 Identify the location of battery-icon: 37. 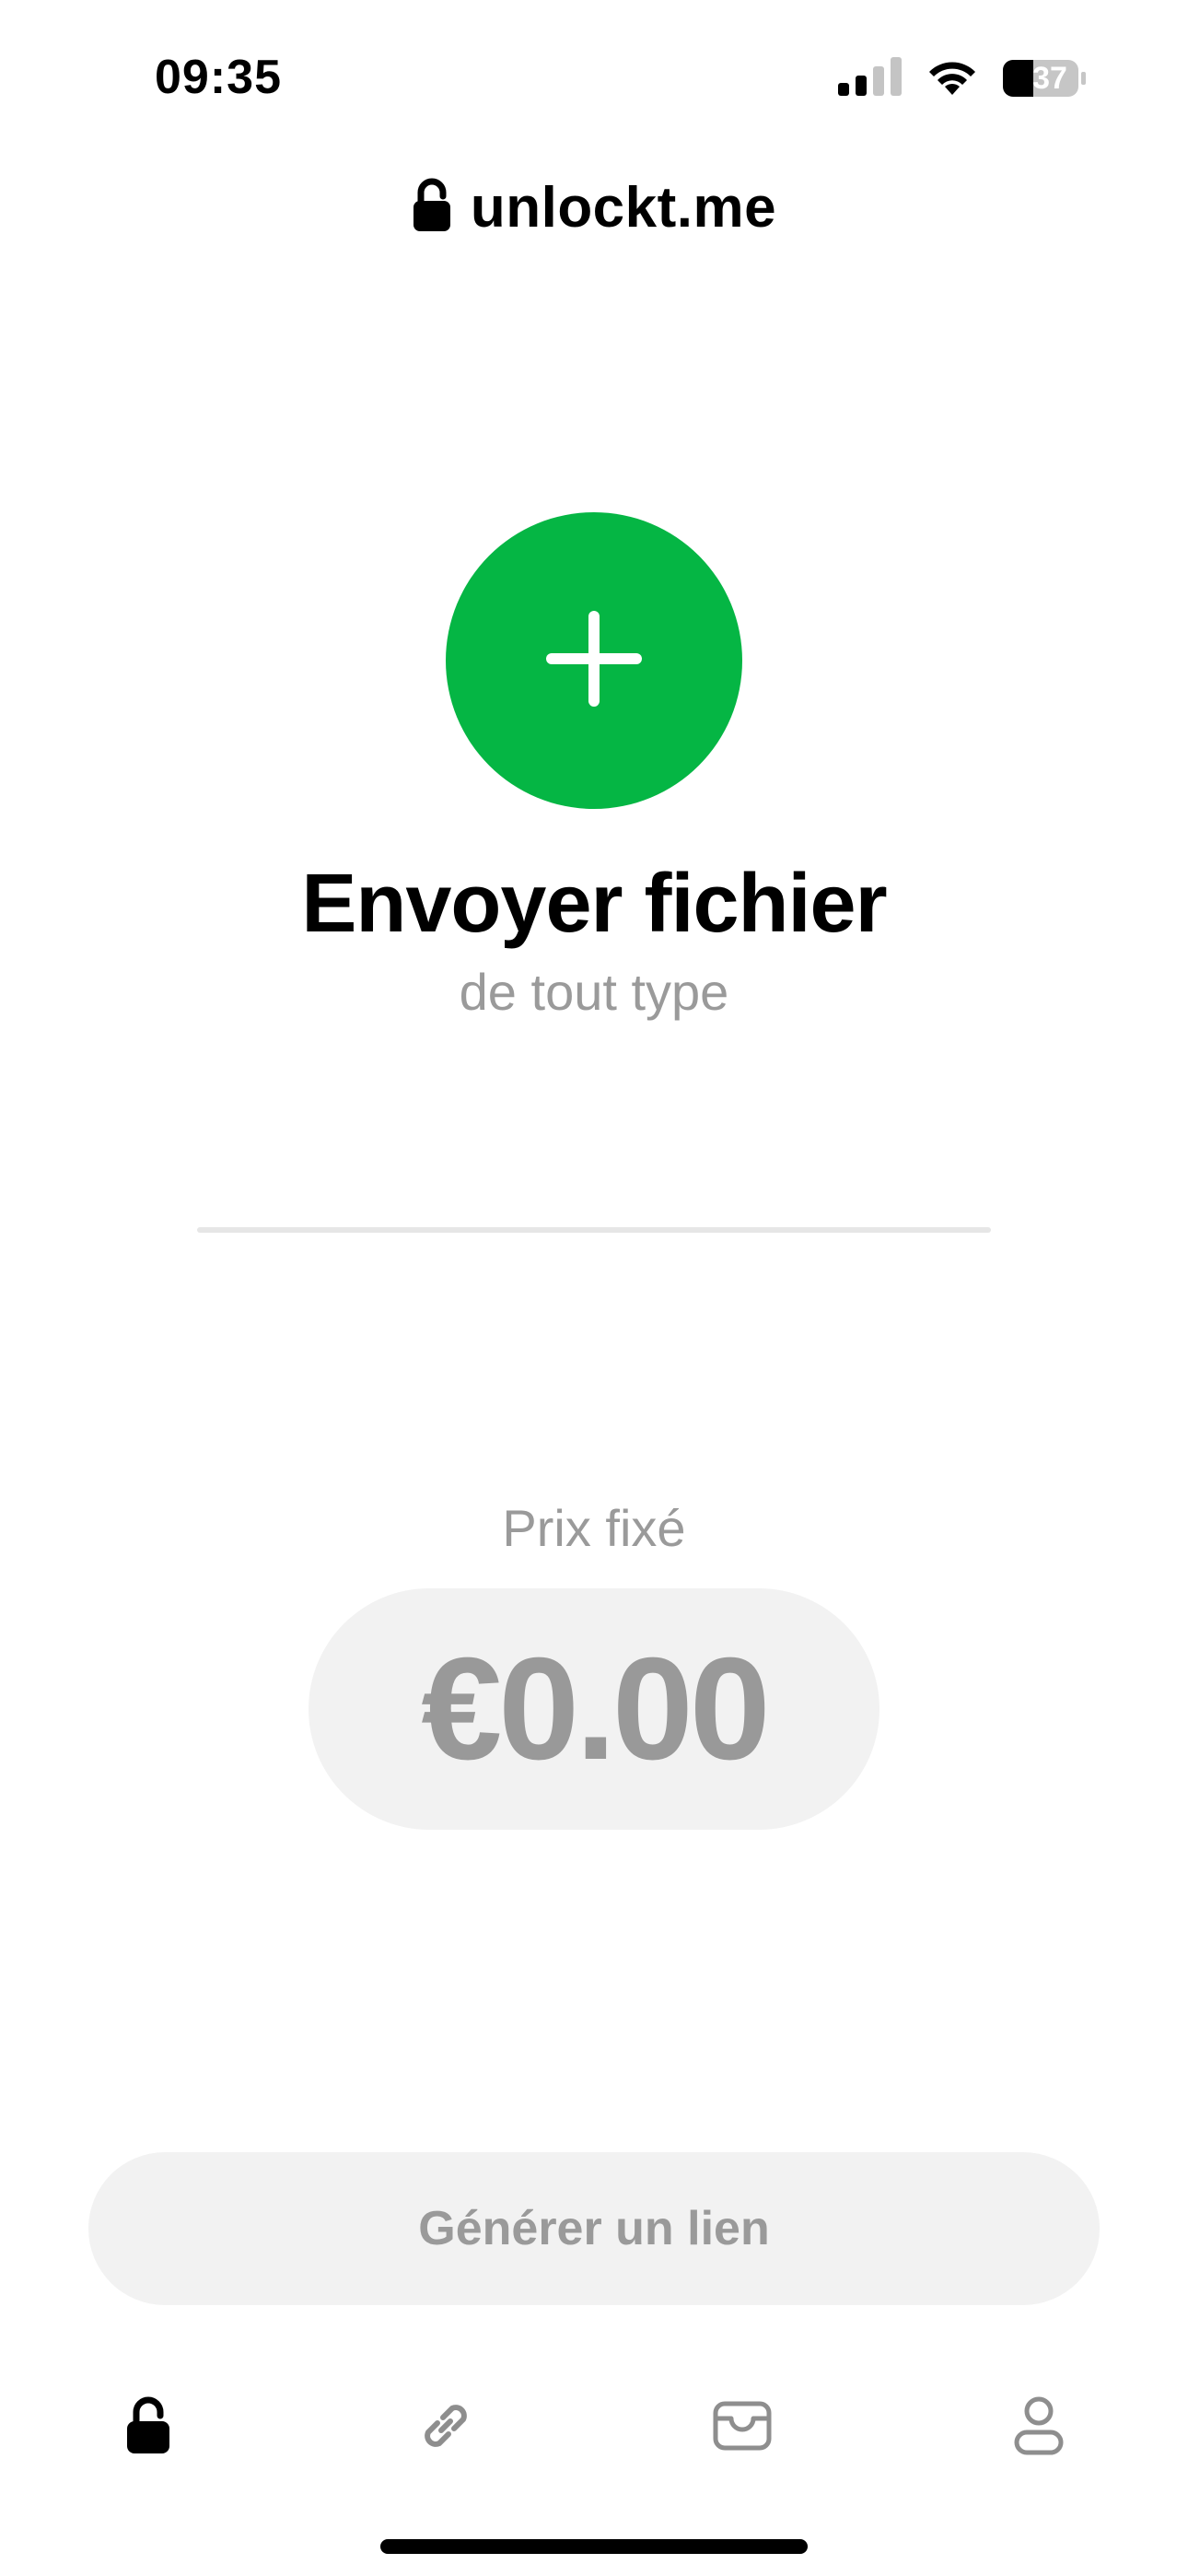
(1044, 78).